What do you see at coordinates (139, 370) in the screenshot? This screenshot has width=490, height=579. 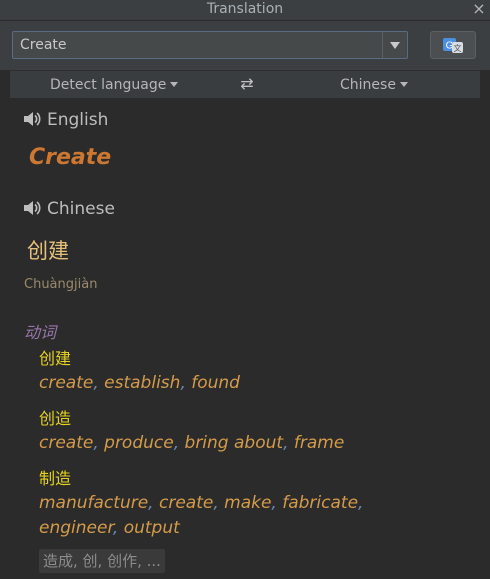 I see `dictionary-entry: 创建 create, establish, found` at bounding box center [139, 370].